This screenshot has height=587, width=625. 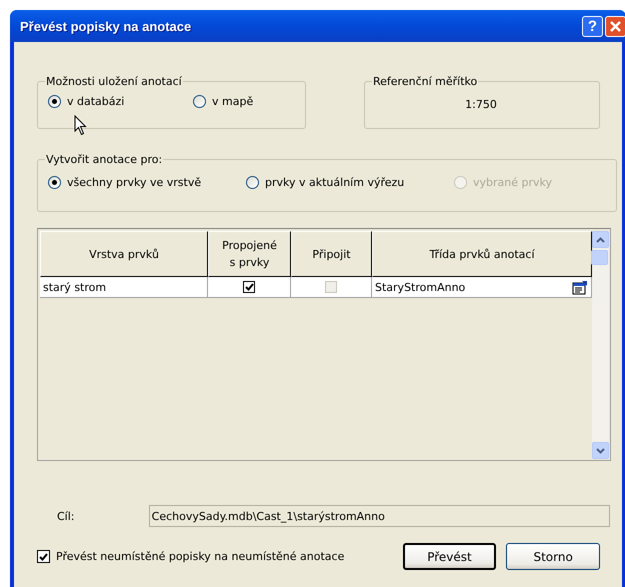 I want to click on table-cell: StaryStromAnno, so click(x=420, y=287).